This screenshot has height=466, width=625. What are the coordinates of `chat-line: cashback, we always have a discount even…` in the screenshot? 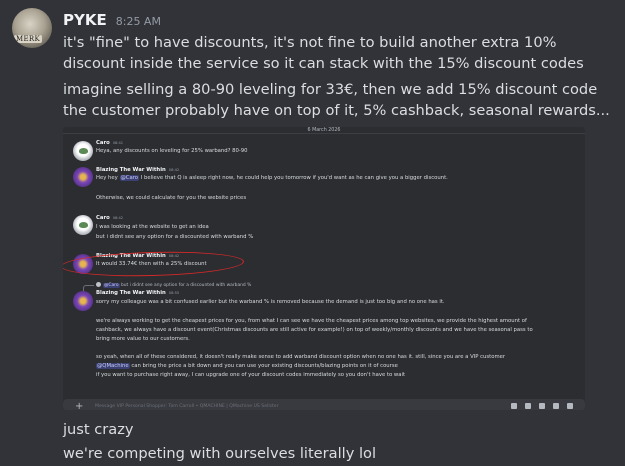 It's located at (314, 330).